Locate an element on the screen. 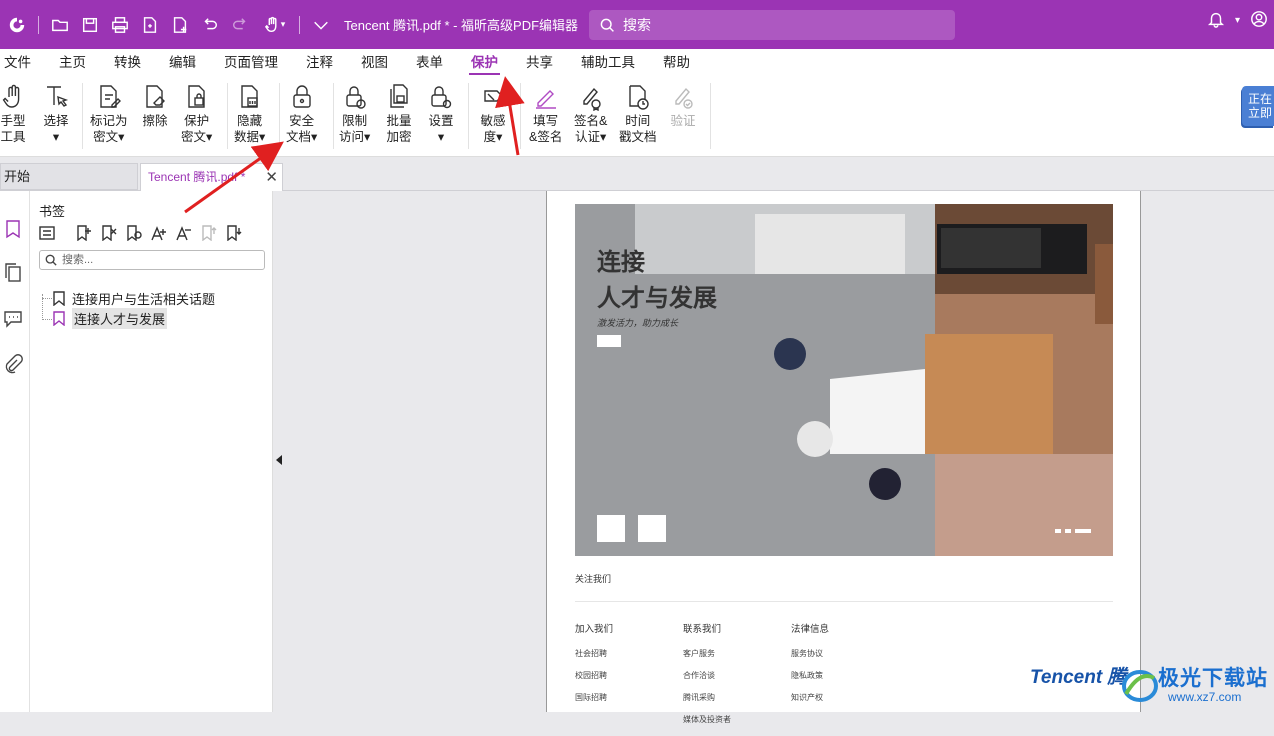  hand-tool-dropdown-icon: ▾ is located at coordinates (274, 25).